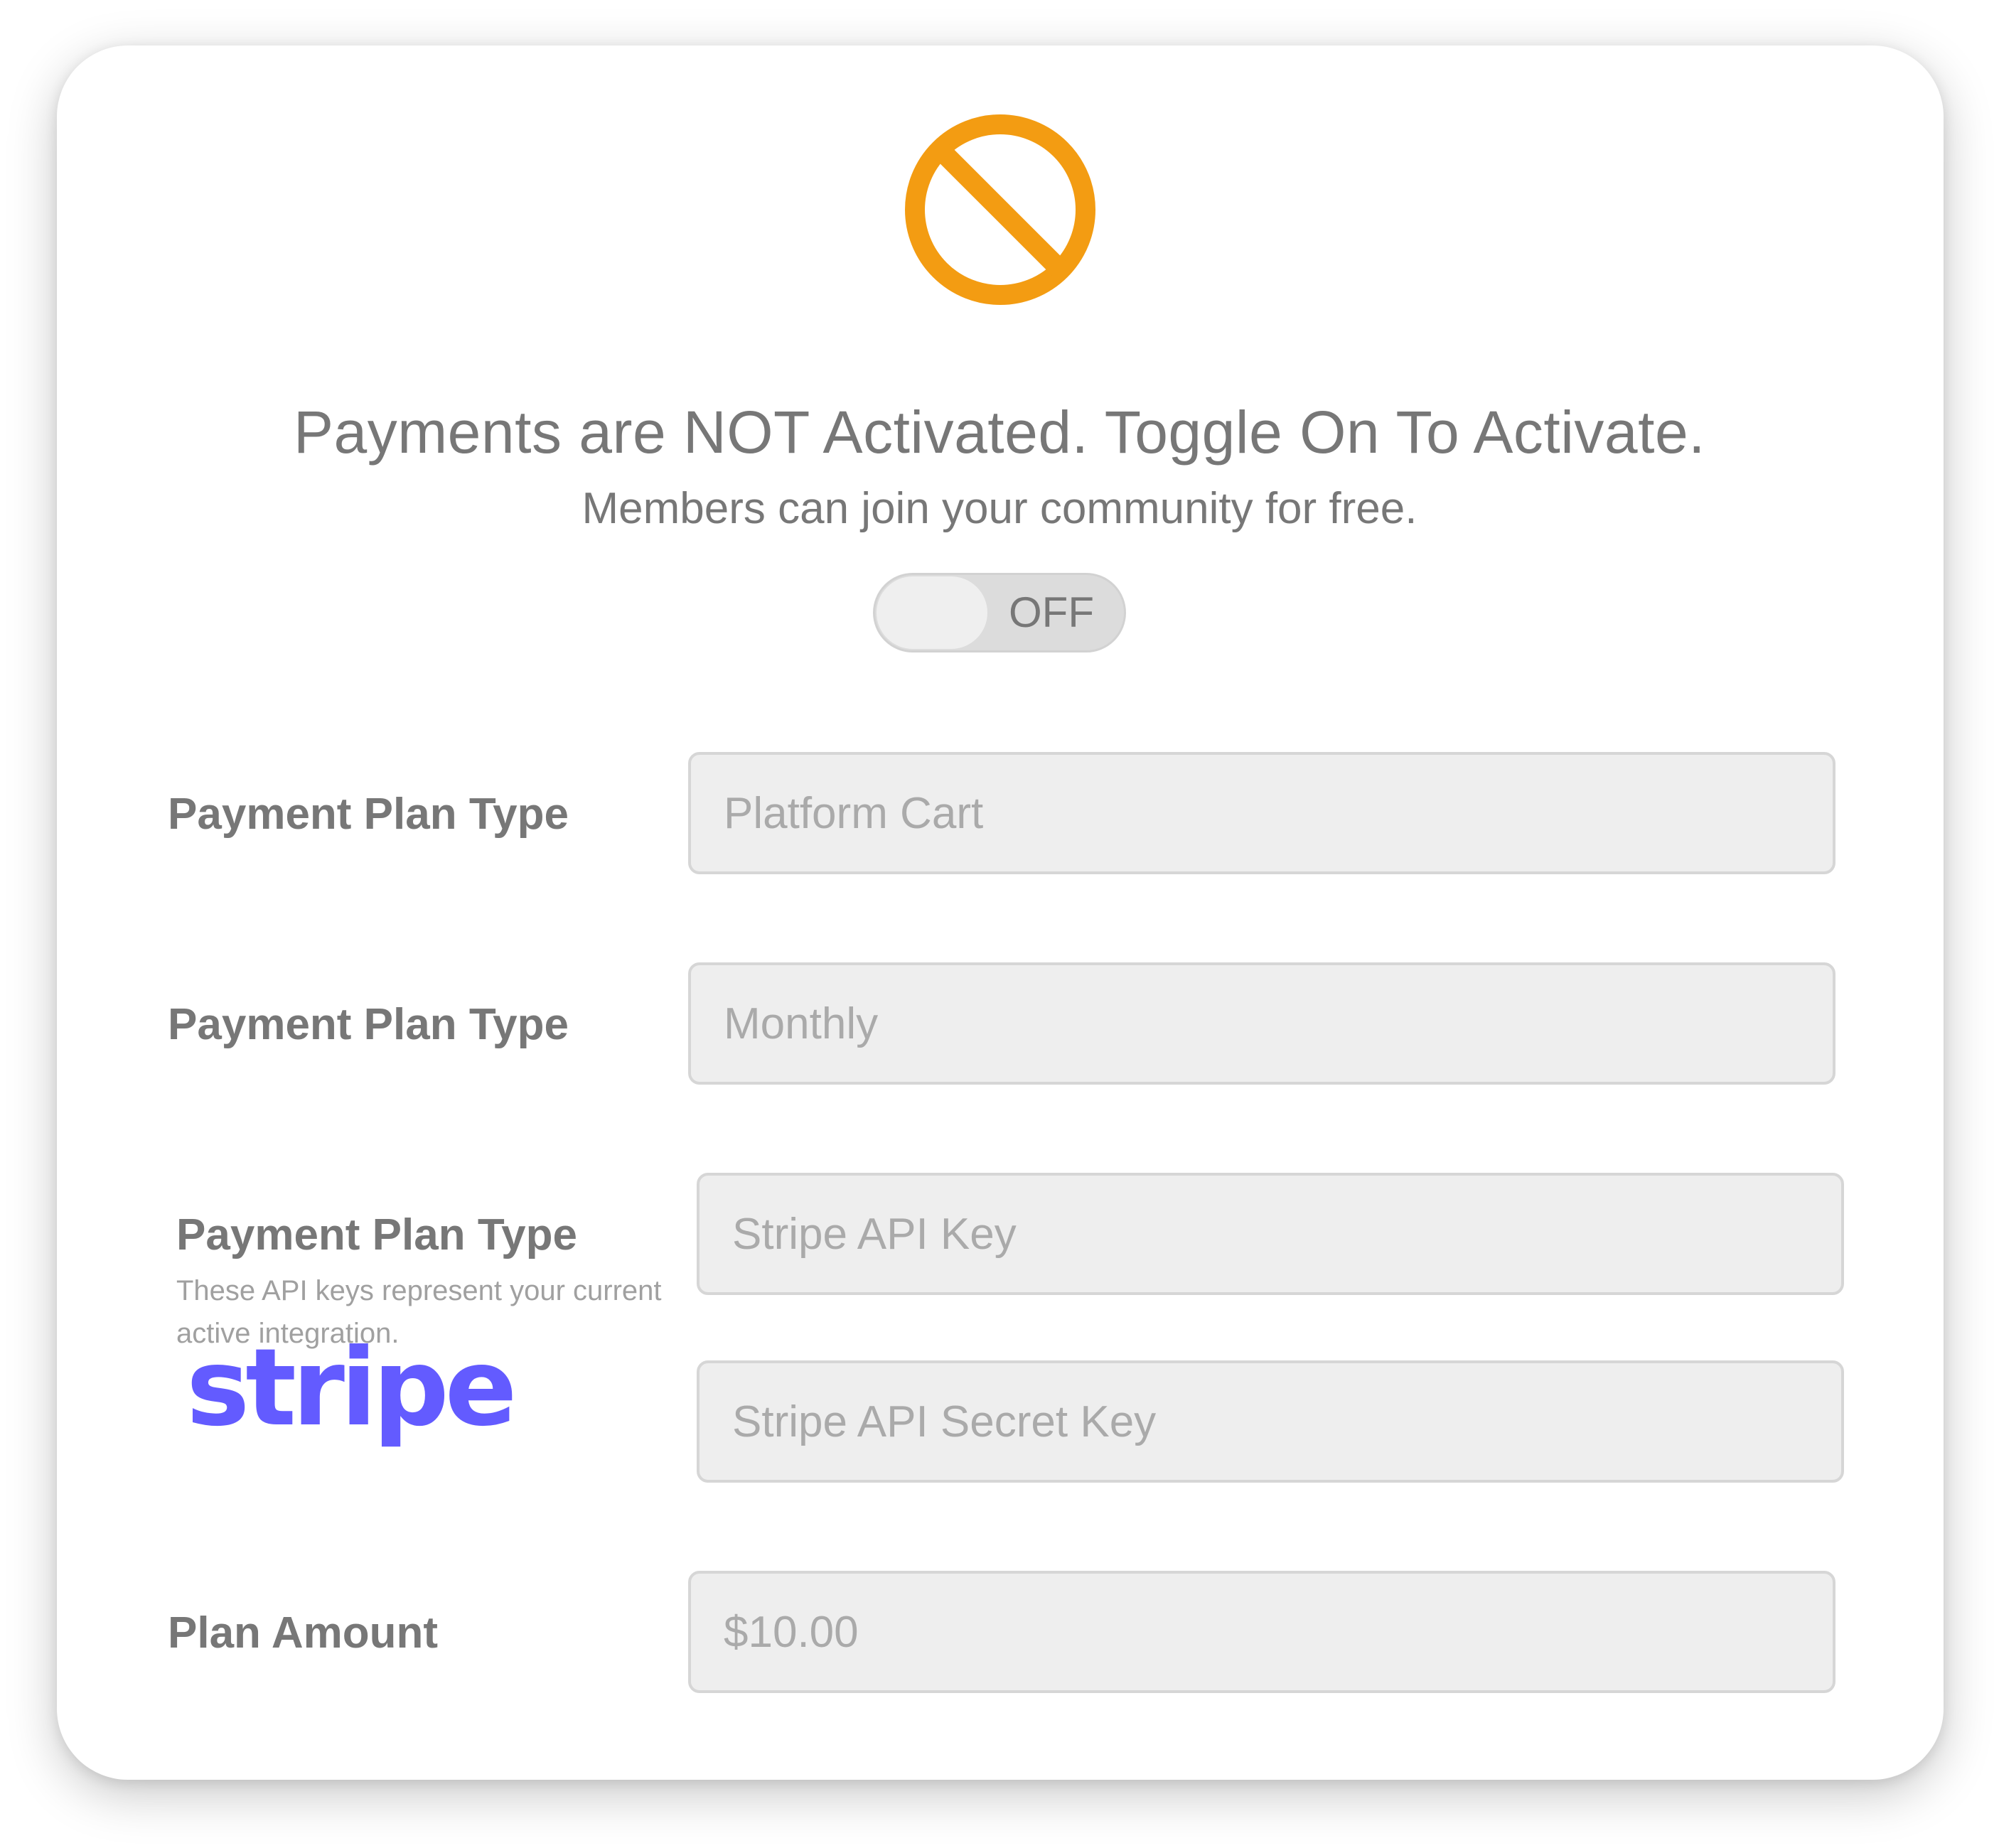  What do you see at coordinates (1000, 210) in the screenshot?
I see `ban-icon` at bounding box center [1000, 210].